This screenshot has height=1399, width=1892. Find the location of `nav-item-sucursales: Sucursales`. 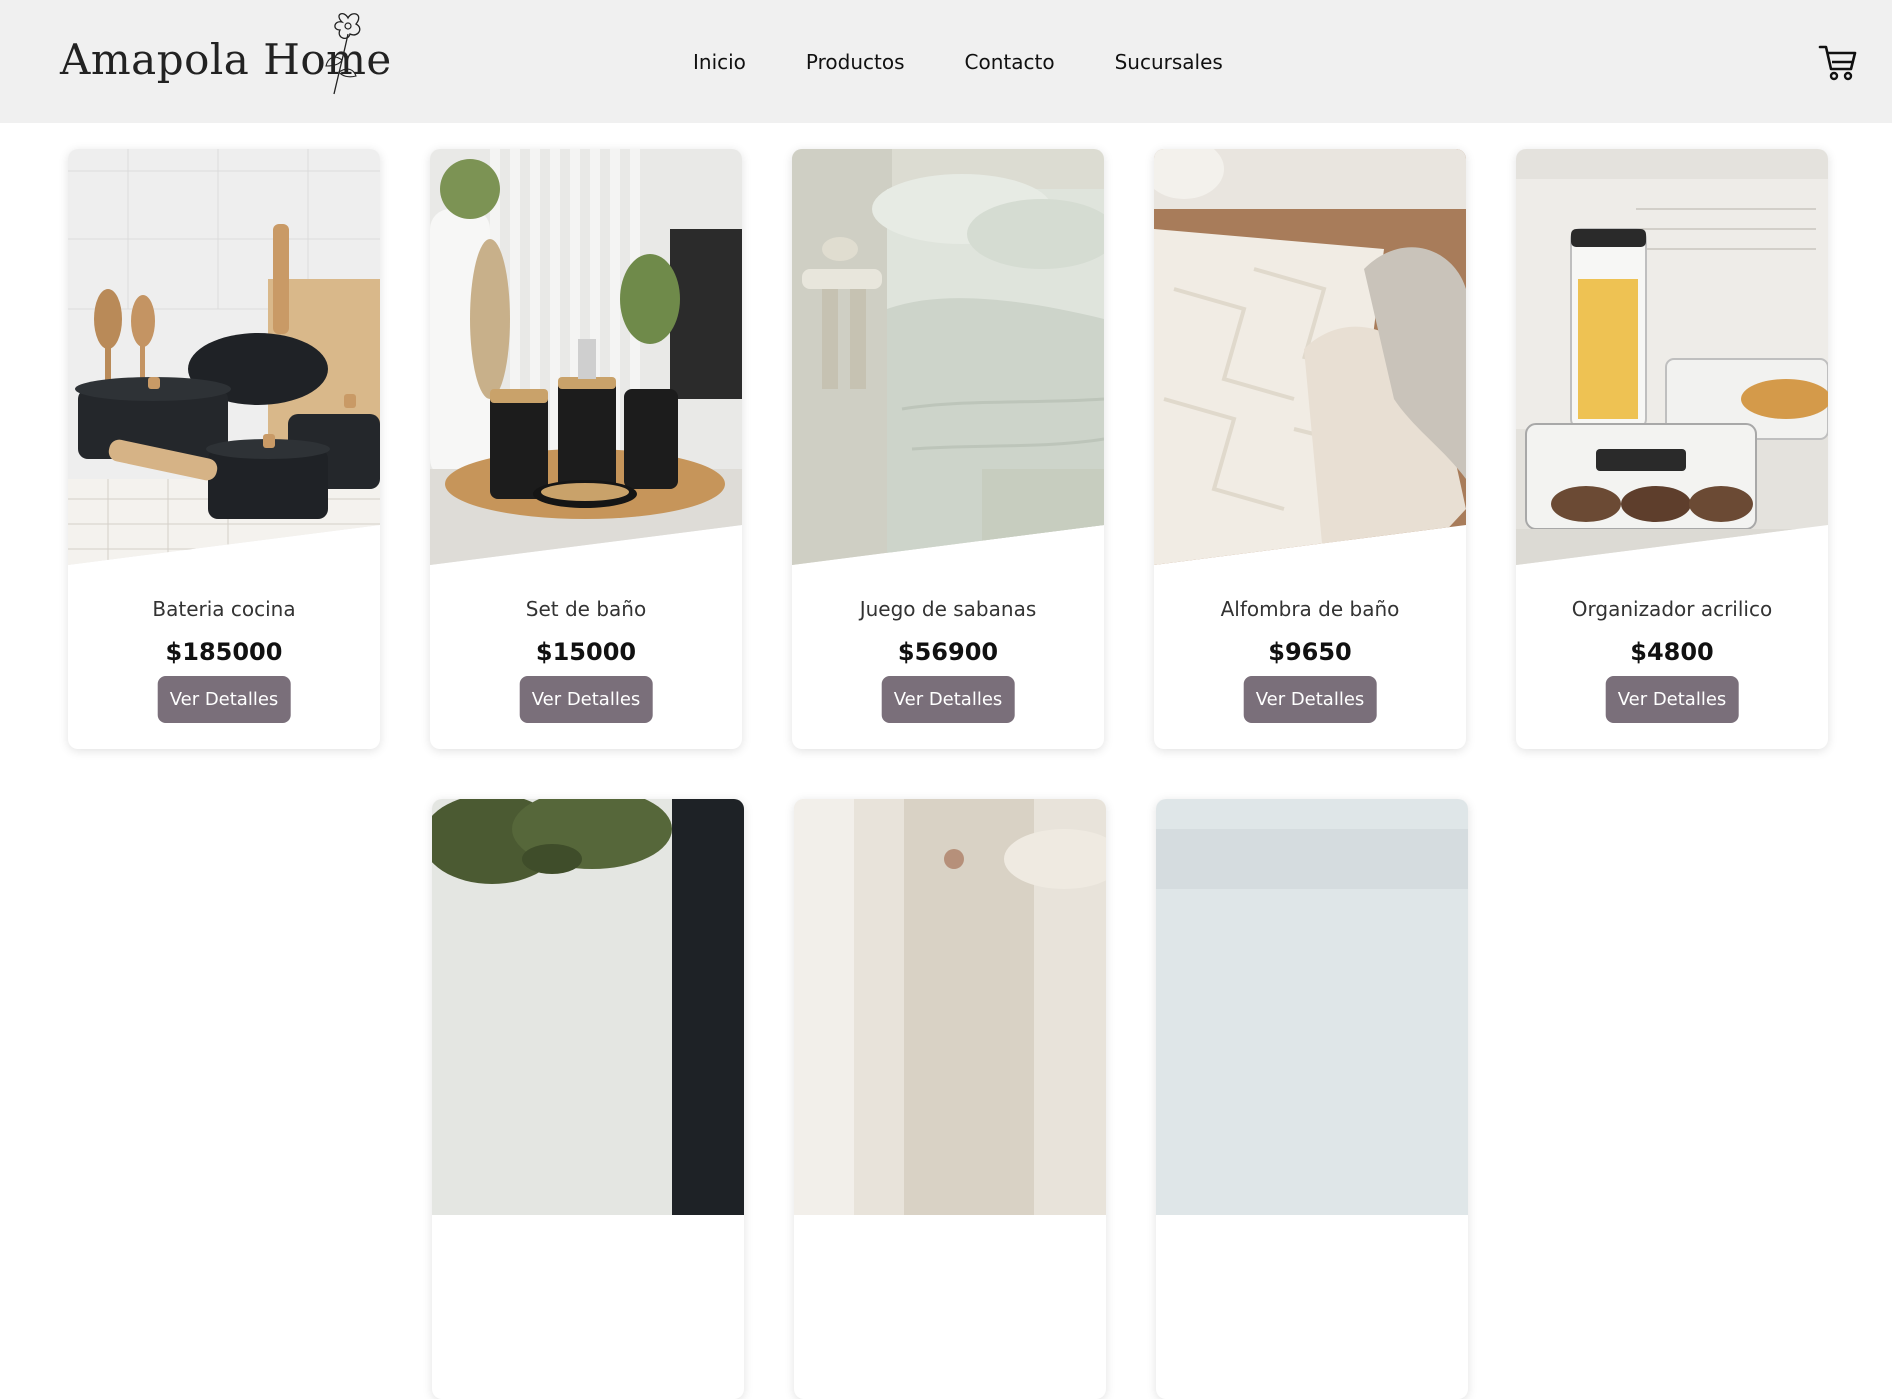

nav-item-sucursales: Sucursales is located at coordinates (1169, 62).